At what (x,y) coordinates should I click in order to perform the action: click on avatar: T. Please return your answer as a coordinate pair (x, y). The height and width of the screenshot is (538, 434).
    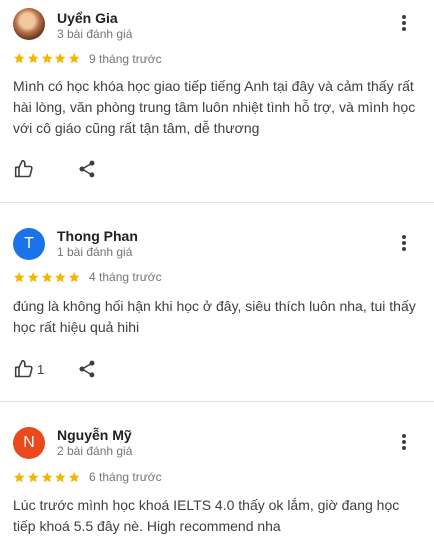
    Looking at the image, I should click on (29, 244).